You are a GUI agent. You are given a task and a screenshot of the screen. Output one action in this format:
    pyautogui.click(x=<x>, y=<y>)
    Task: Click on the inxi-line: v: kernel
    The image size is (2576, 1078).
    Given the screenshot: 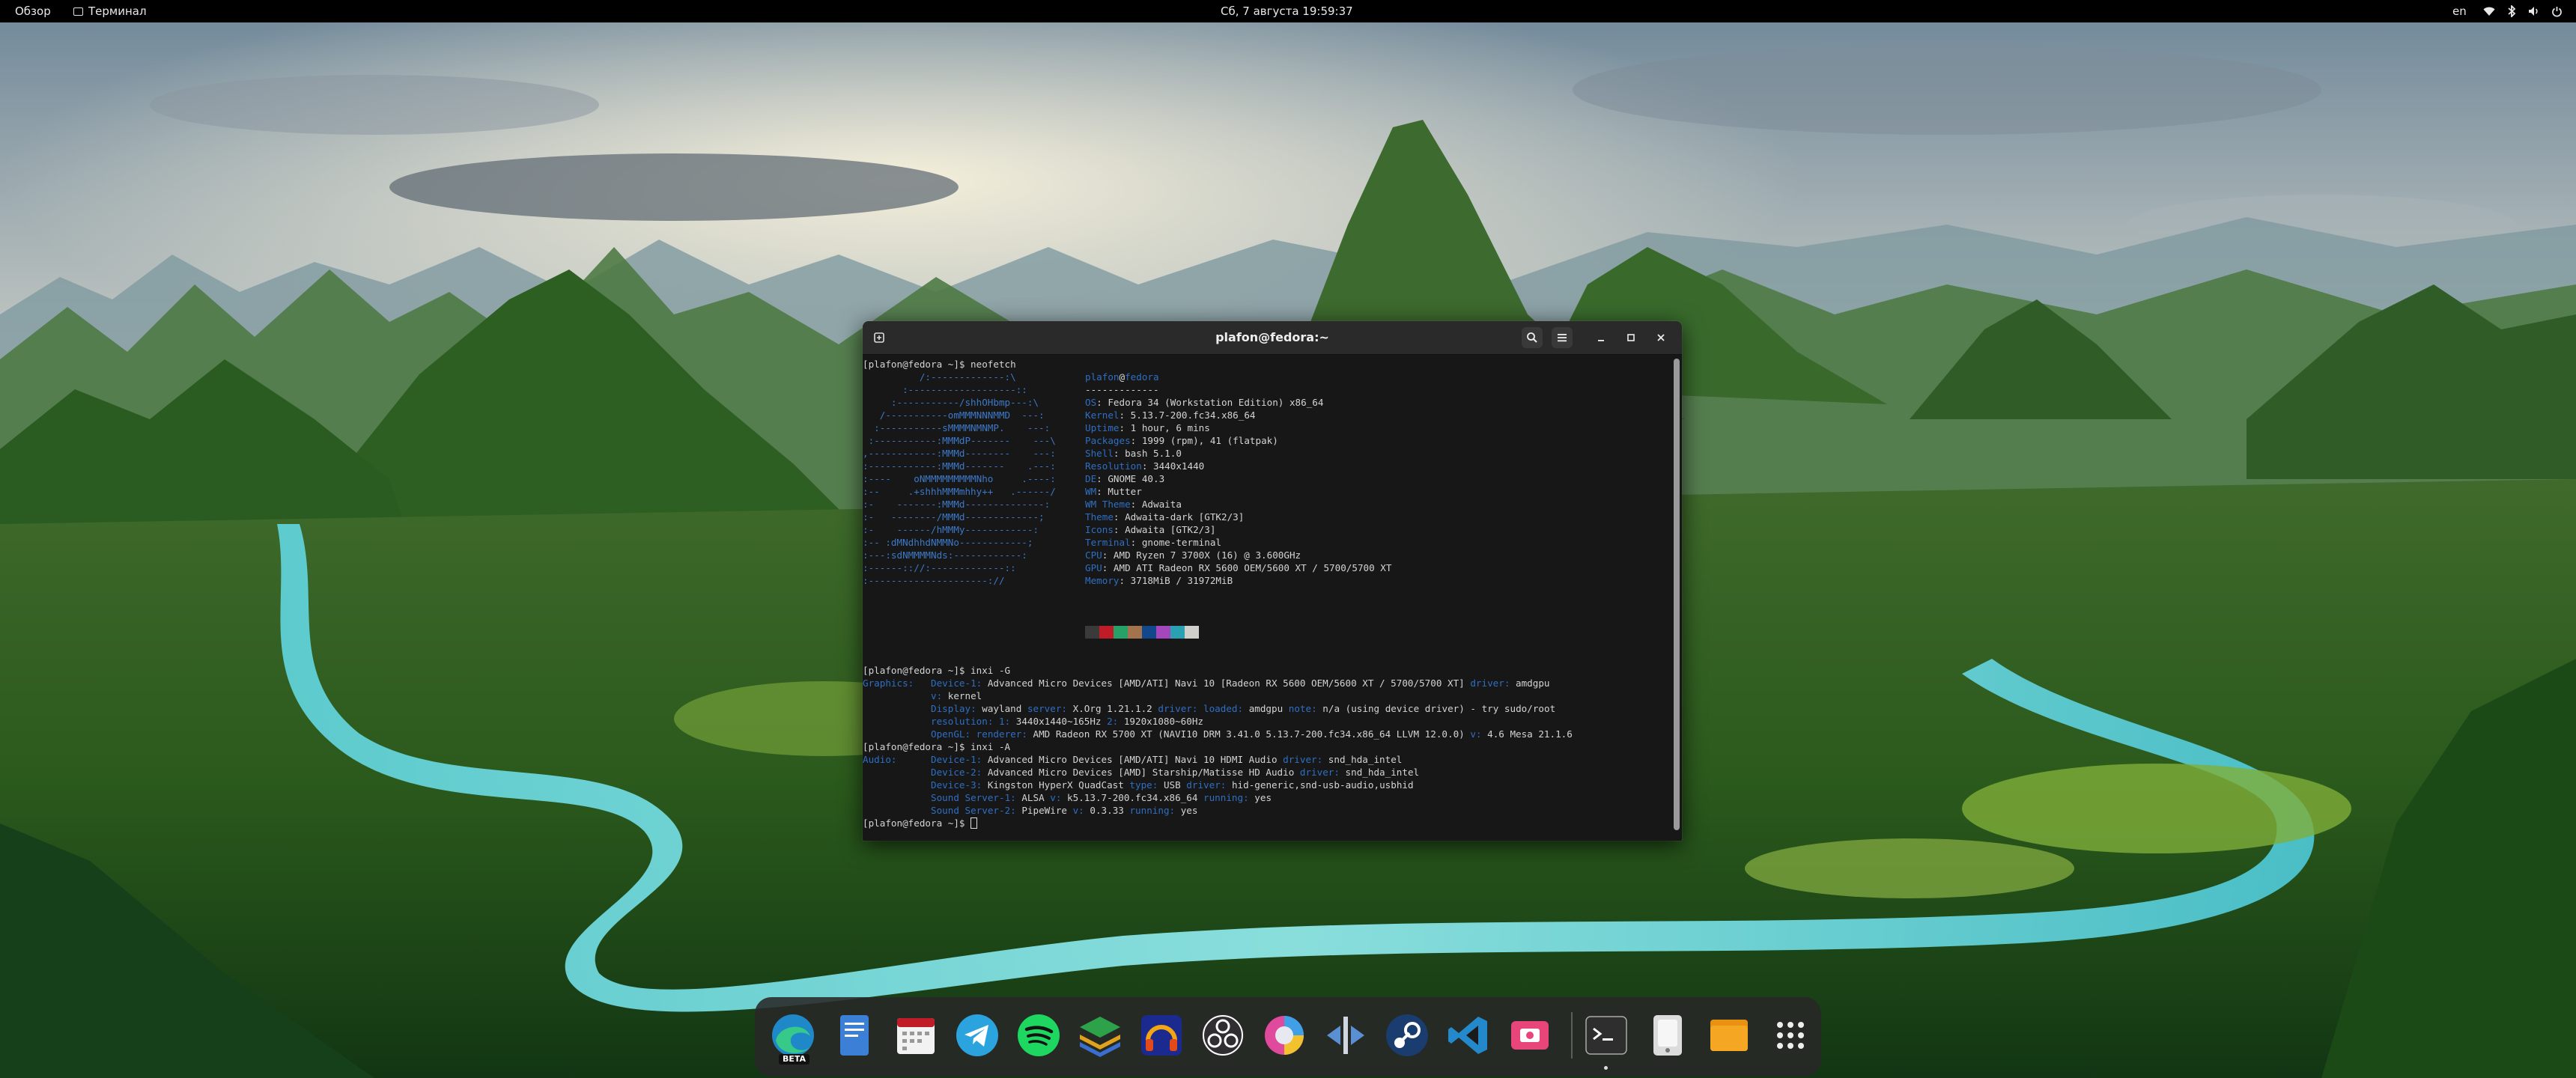 What is the action you would take?
    pyautogui.click(x=922, y=695)
    